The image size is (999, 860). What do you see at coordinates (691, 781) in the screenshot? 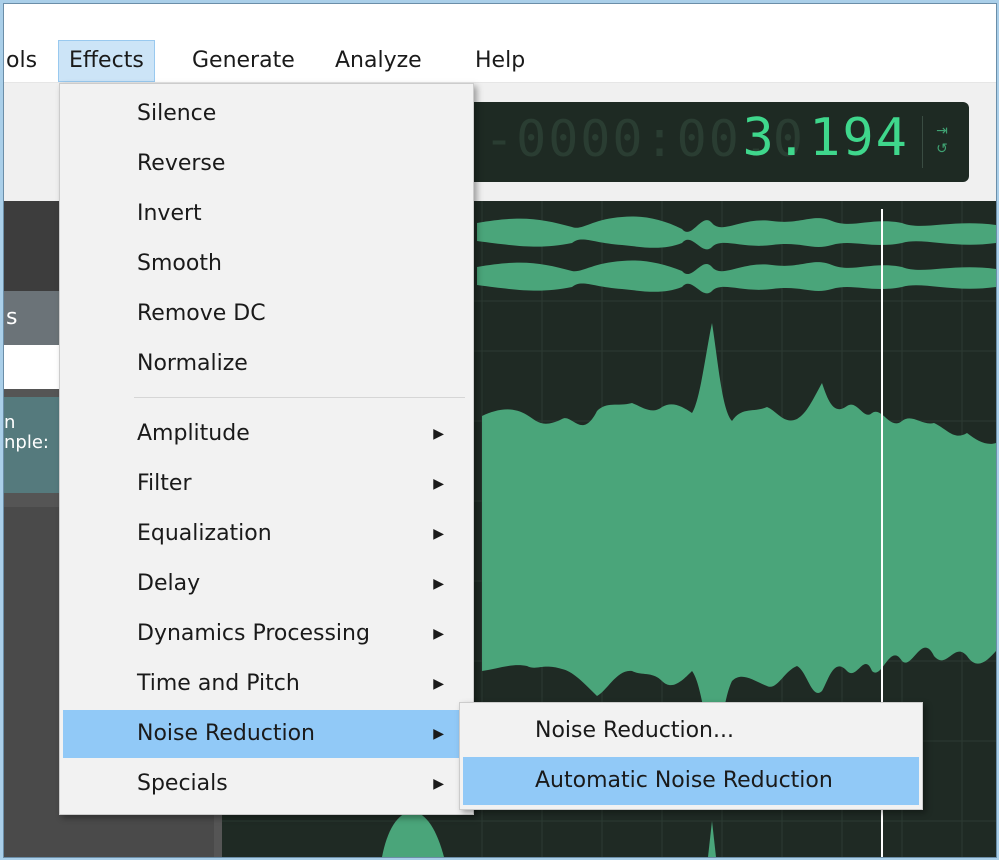
I see `menu-item-automatic-noise-reduction: Automatic Noise Reduction` at bounding box center [691, 781].